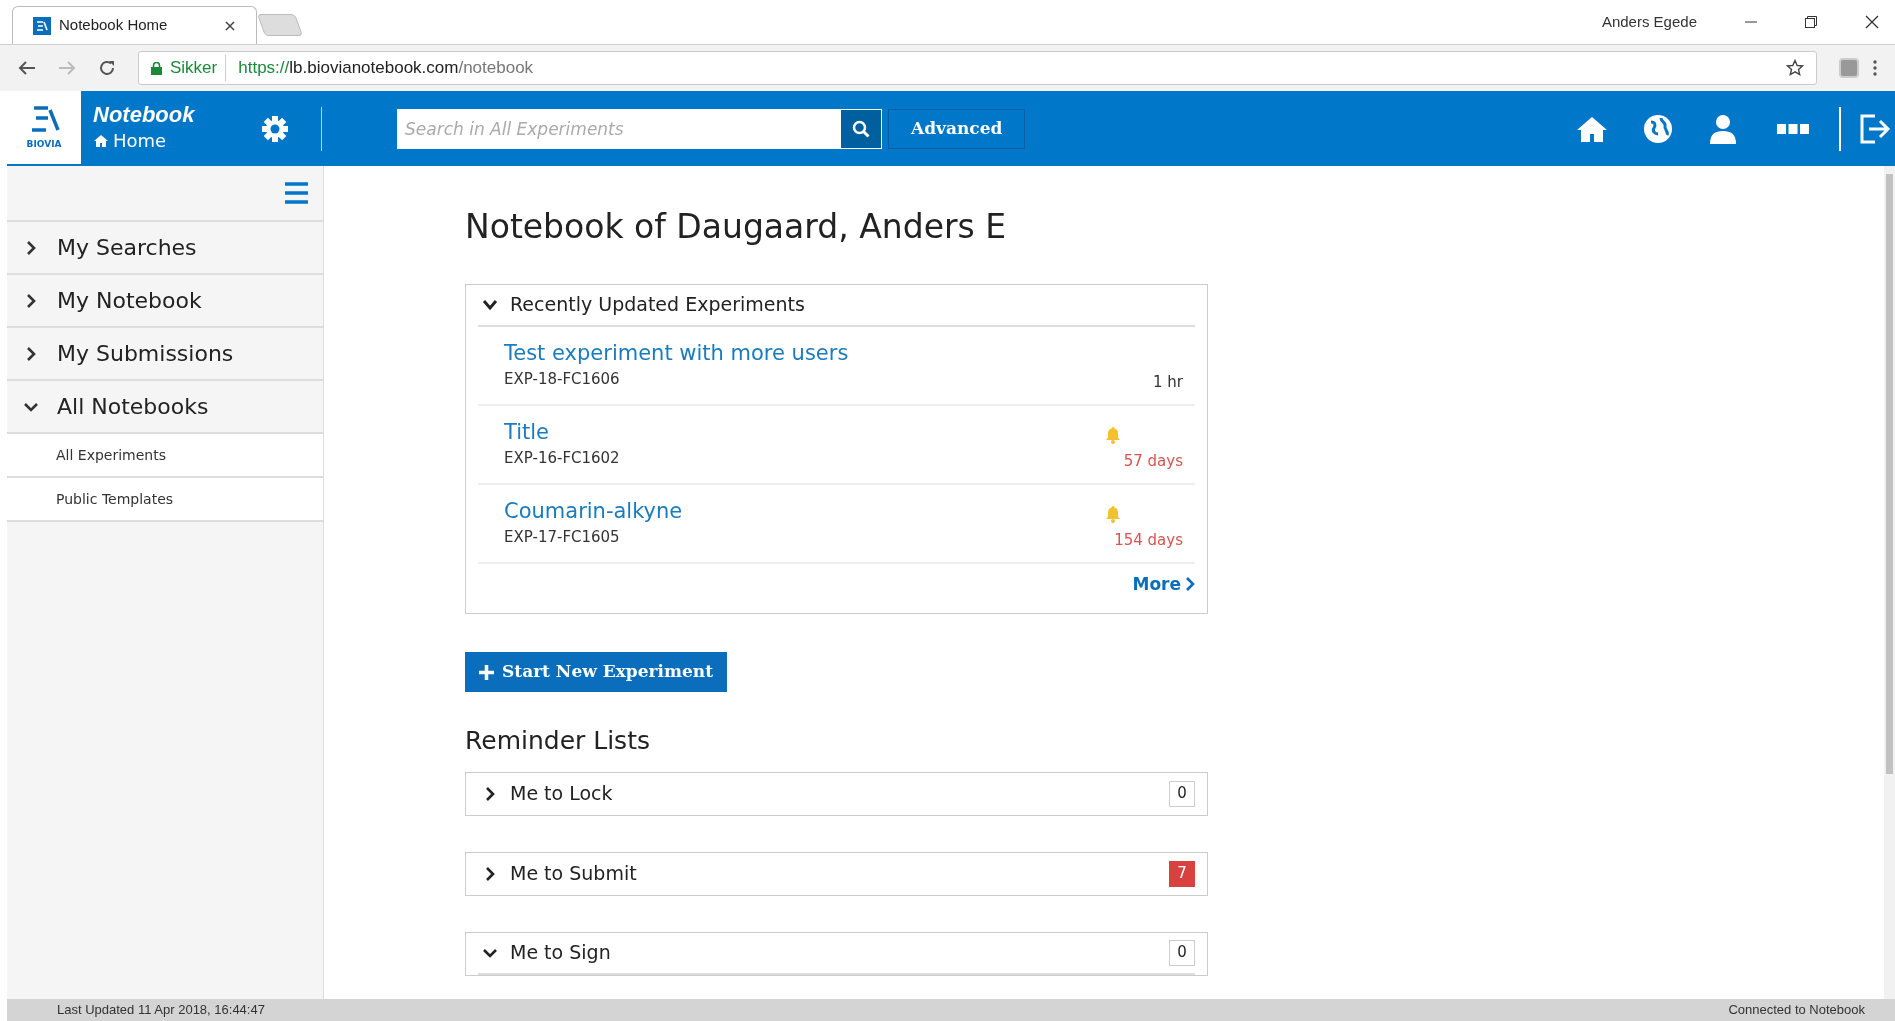 The height and width of the screenshot is (1021, 1895). I want to click on security-label: Sikker, so click(198, 68).